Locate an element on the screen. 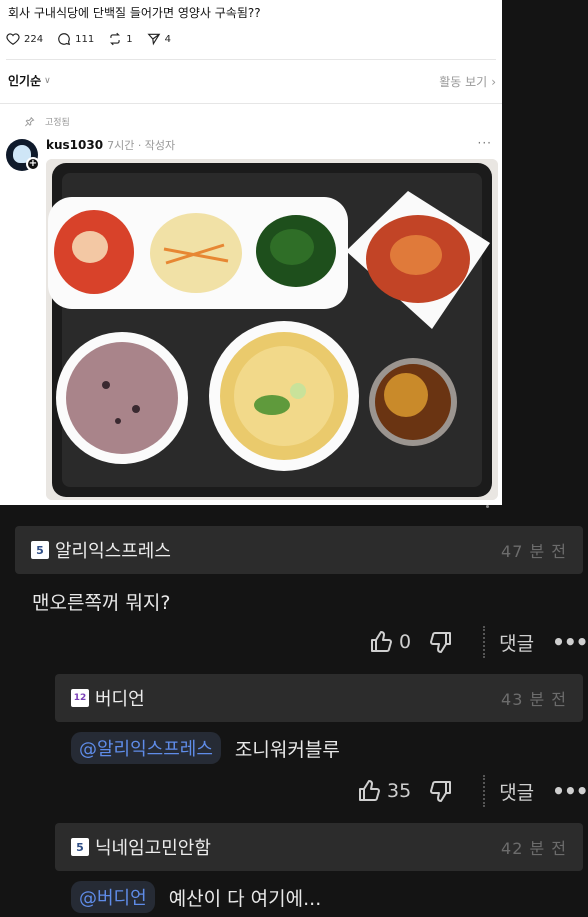 The height and width of the screenshot is (917, 588). dots-separator is located at coordinates (487, 506).